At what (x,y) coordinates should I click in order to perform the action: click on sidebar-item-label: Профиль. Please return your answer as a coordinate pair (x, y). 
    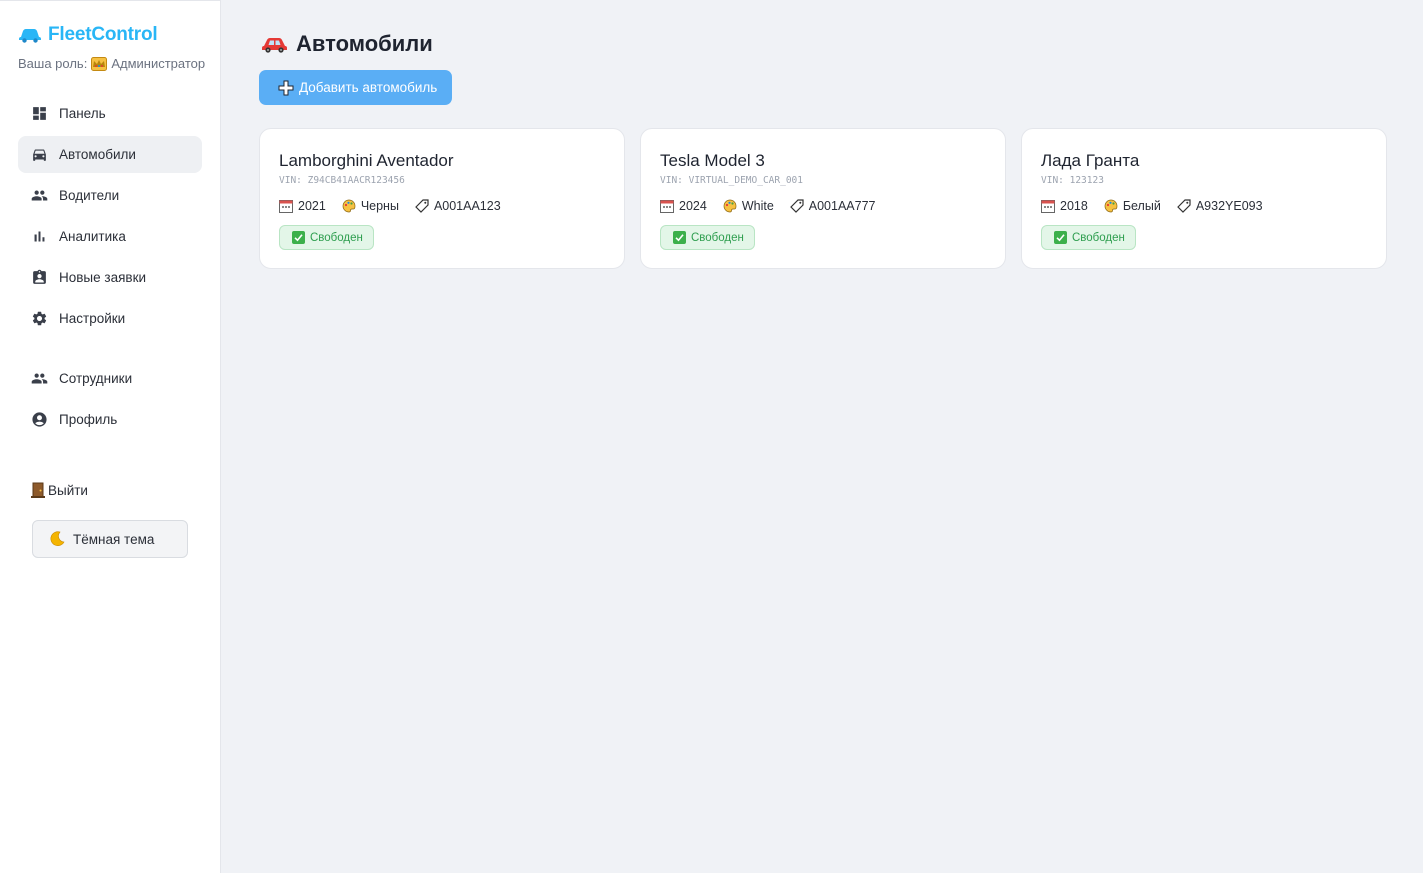
    Looking at the image, I should click on (88, 419).